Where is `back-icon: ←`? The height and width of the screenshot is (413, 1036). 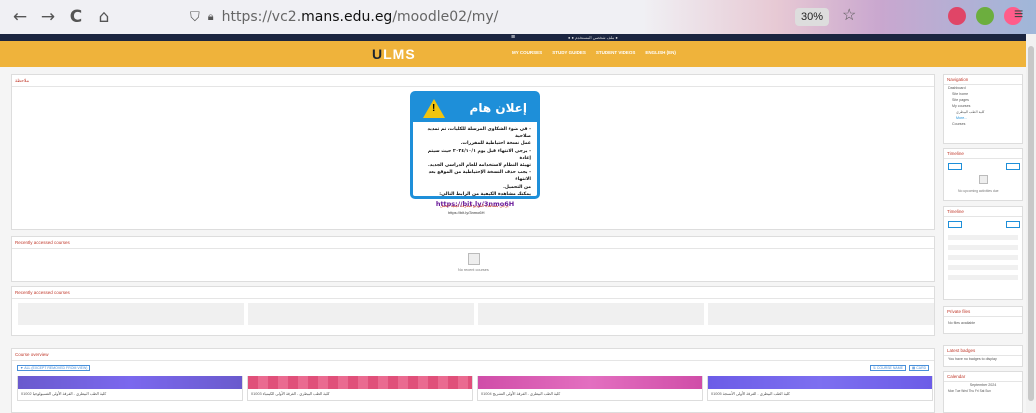
back-icon: ← is located at coordinates (20, 17).